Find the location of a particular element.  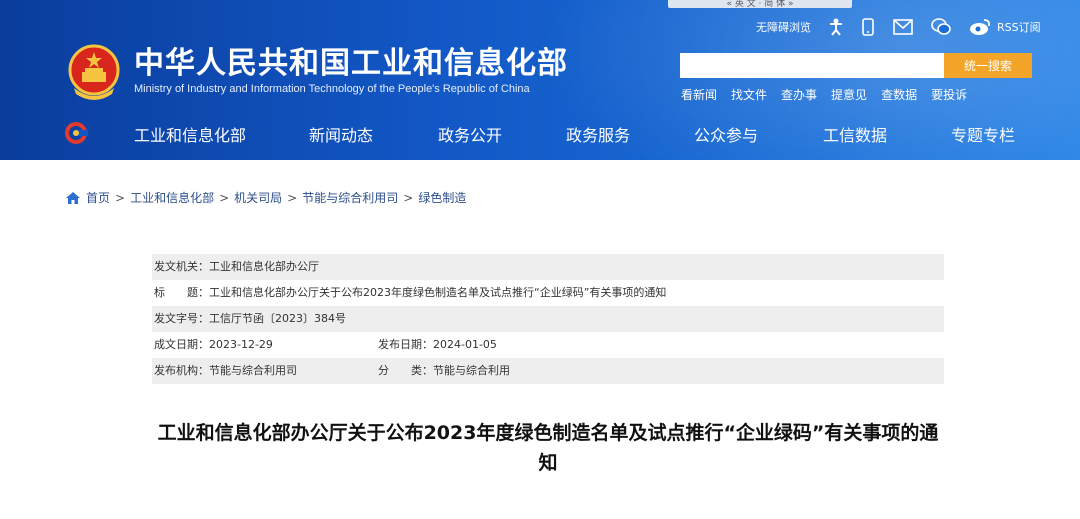

accessibility-label: 无障碍浏览 is located at coordinates (783, 27).